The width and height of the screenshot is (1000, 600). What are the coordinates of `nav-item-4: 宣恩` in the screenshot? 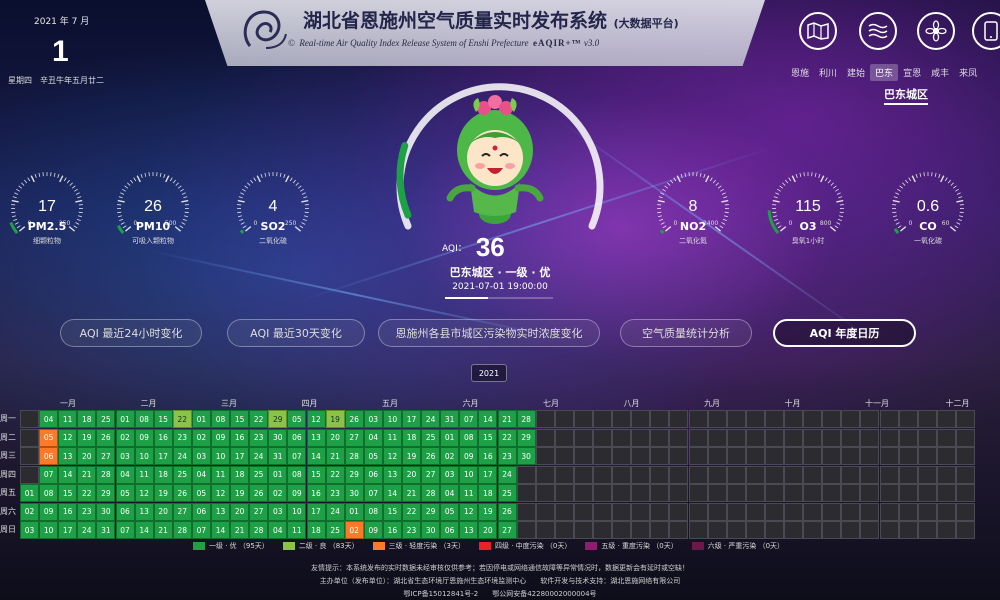 It's located at (912, 72).